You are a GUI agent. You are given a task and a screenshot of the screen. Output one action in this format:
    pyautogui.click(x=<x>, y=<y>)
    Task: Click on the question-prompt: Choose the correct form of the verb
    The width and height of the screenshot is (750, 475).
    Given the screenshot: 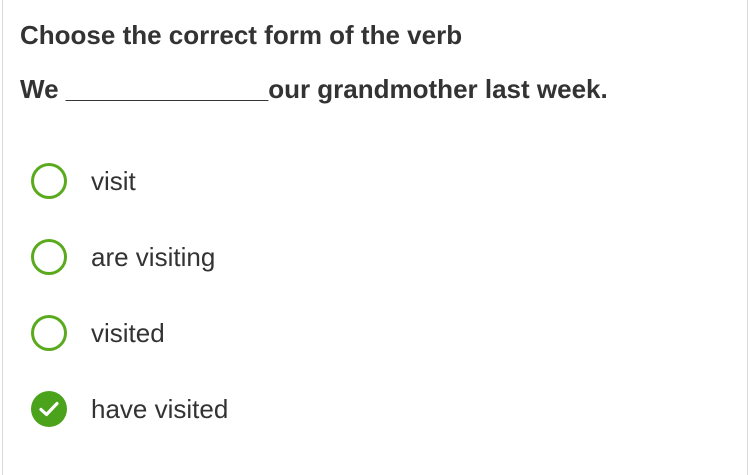 What is the action you would take?
    pyautogui.click(x=241, y=35)
    